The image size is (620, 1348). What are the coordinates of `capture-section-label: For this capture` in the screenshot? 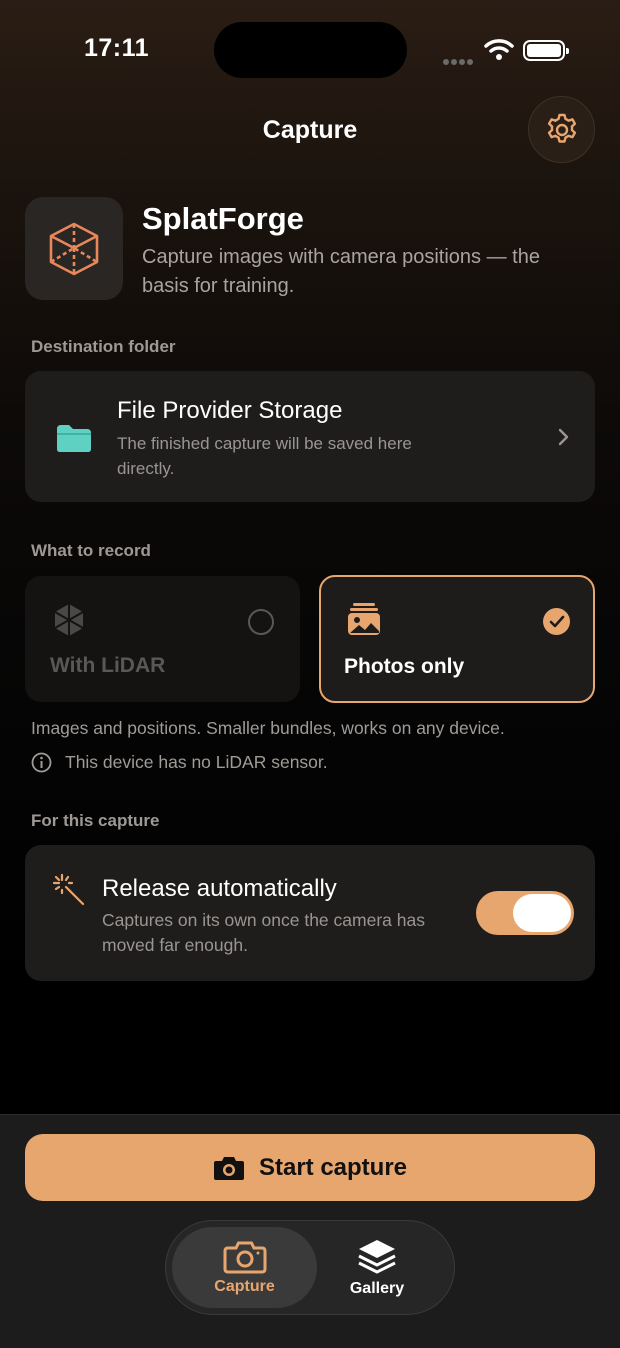 It's located at (95, 820).